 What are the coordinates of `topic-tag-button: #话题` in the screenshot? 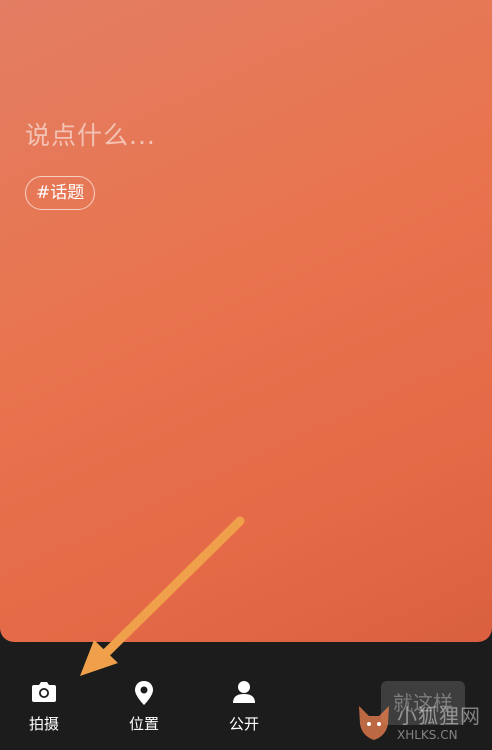 It's located at (60, 193).